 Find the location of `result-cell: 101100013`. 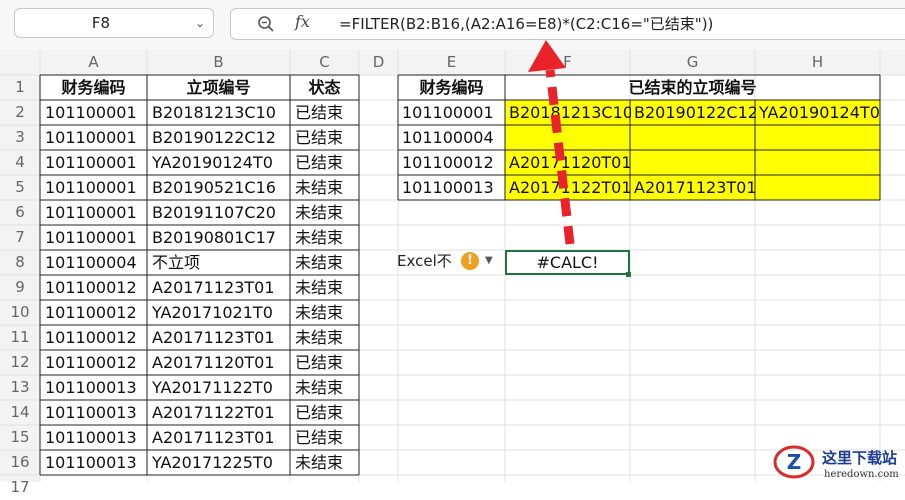

result-cell: 101100013 is located at coordinates (452, 187).